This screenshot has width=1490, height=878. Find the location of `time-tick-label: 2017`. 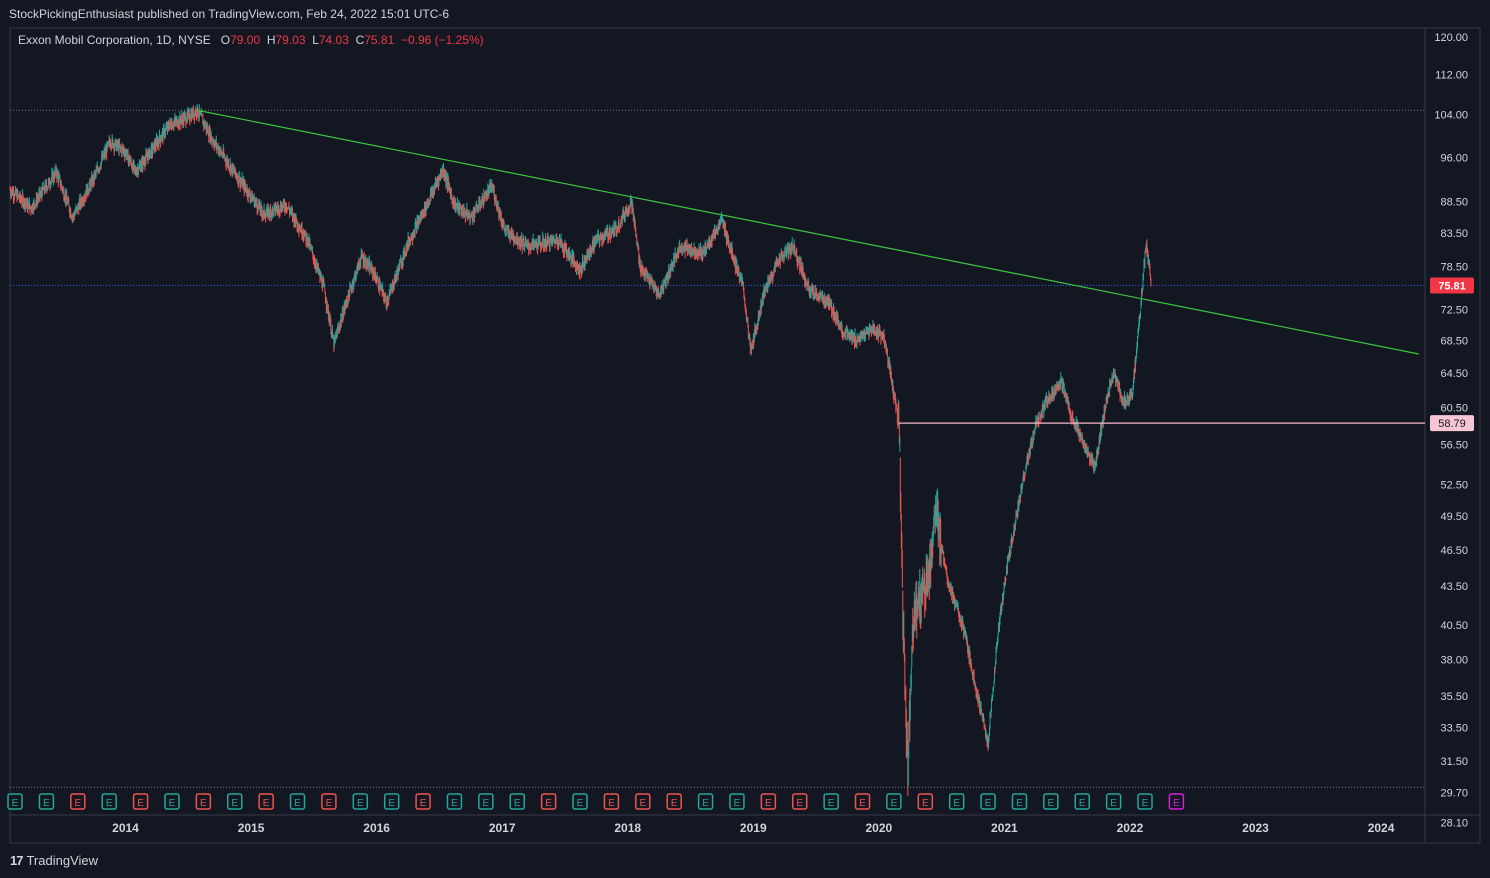

time-tick-label: 2017 is located at coordinates (502, 828).